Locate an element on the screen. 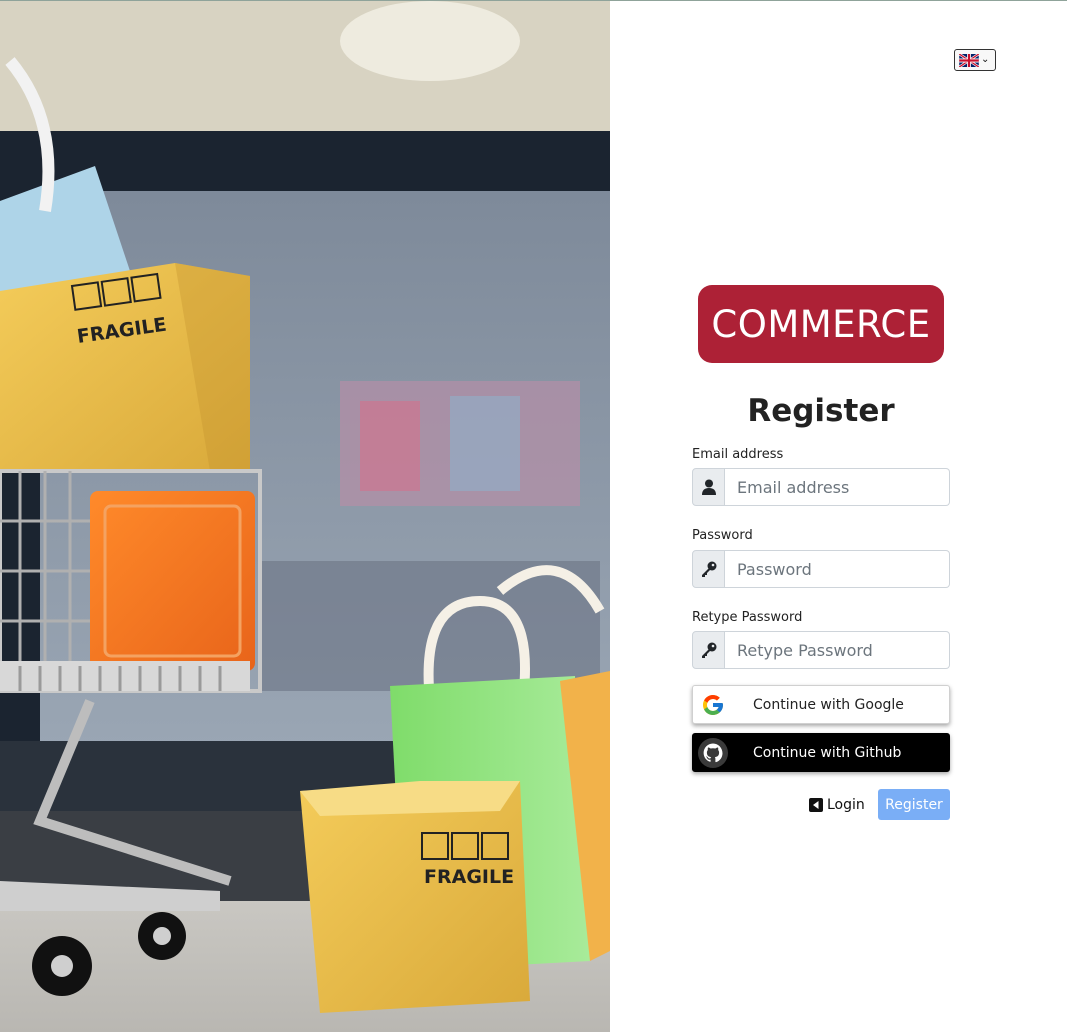 The width and height of the screenshot is (1067, 1032). password-input-group is located at coordinates (821, 569).